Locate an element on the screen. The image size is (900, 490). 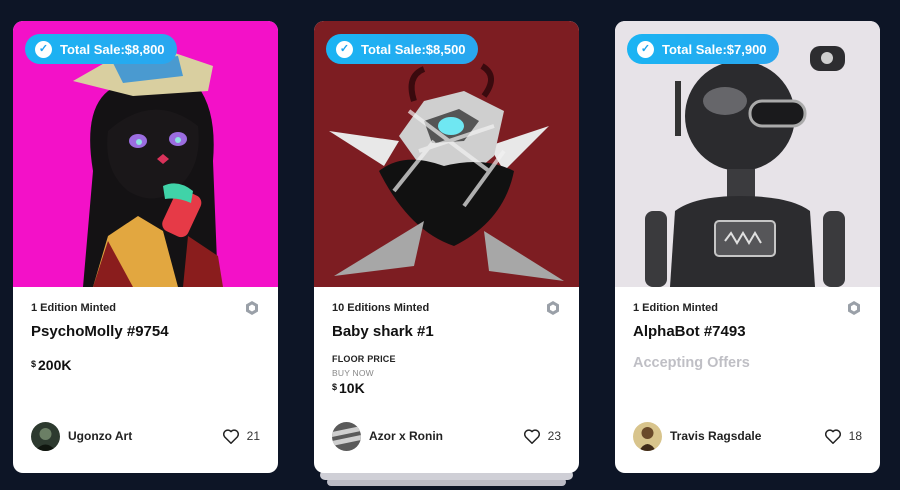
creator-name: Travis Ragsdale is located at coordinates (747, 436).